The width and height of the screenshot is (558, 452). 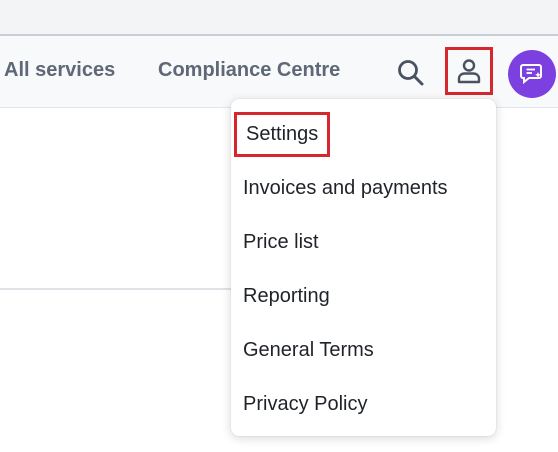 I want to click on menu-item-settings: Settings, so click(x=282, y=134).